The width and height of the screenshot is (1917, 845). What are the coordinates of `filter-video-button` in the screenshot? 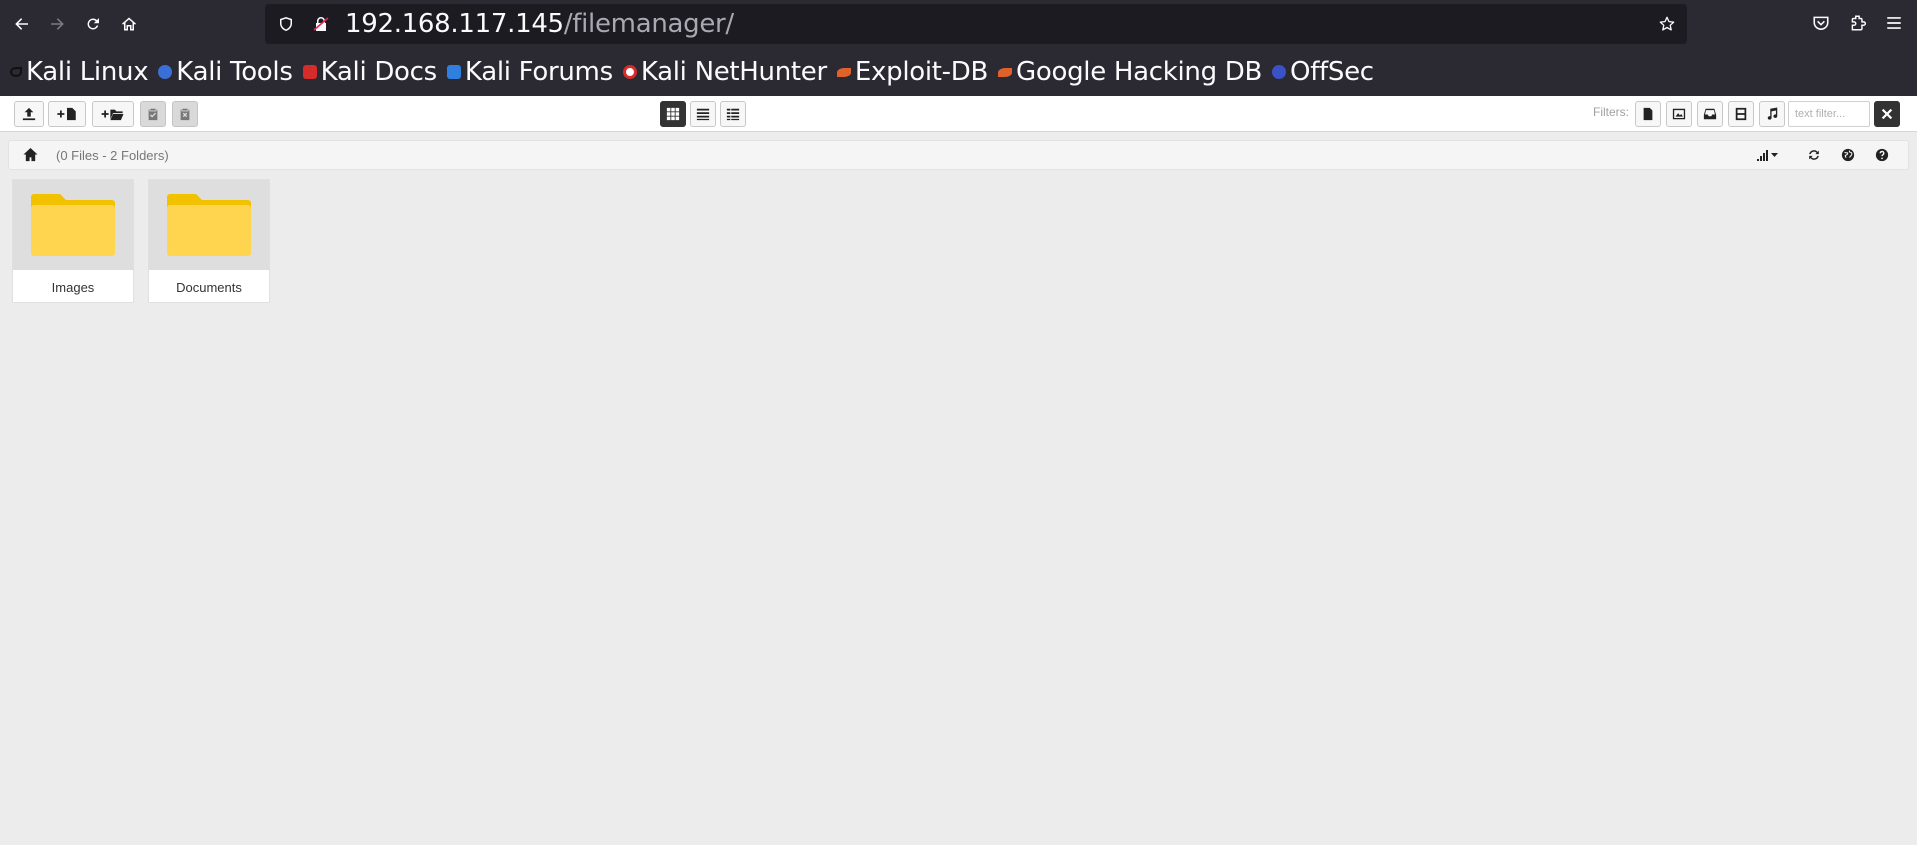 It's located at (1741, 114).